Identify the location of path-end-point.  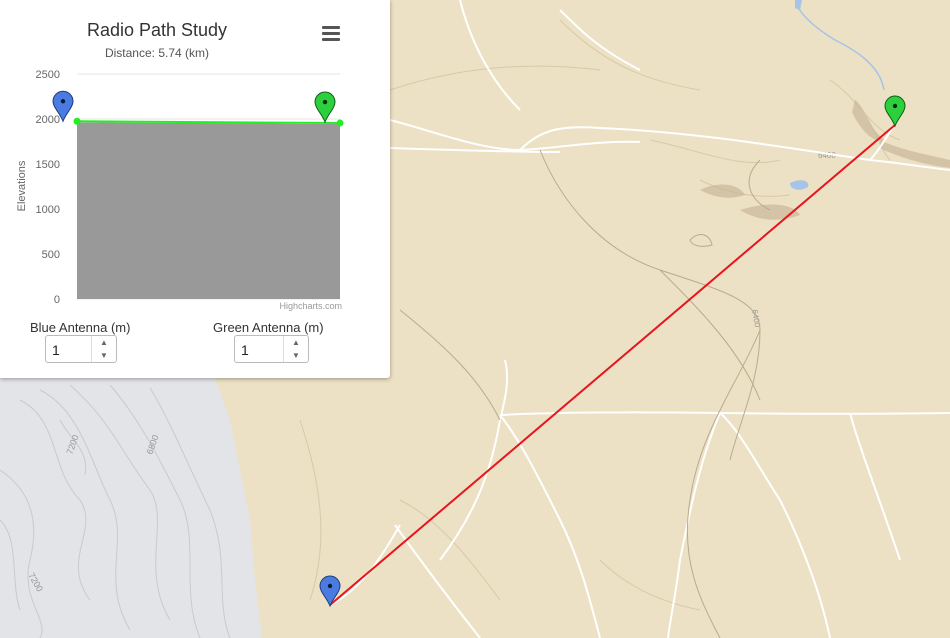
(340, 123).